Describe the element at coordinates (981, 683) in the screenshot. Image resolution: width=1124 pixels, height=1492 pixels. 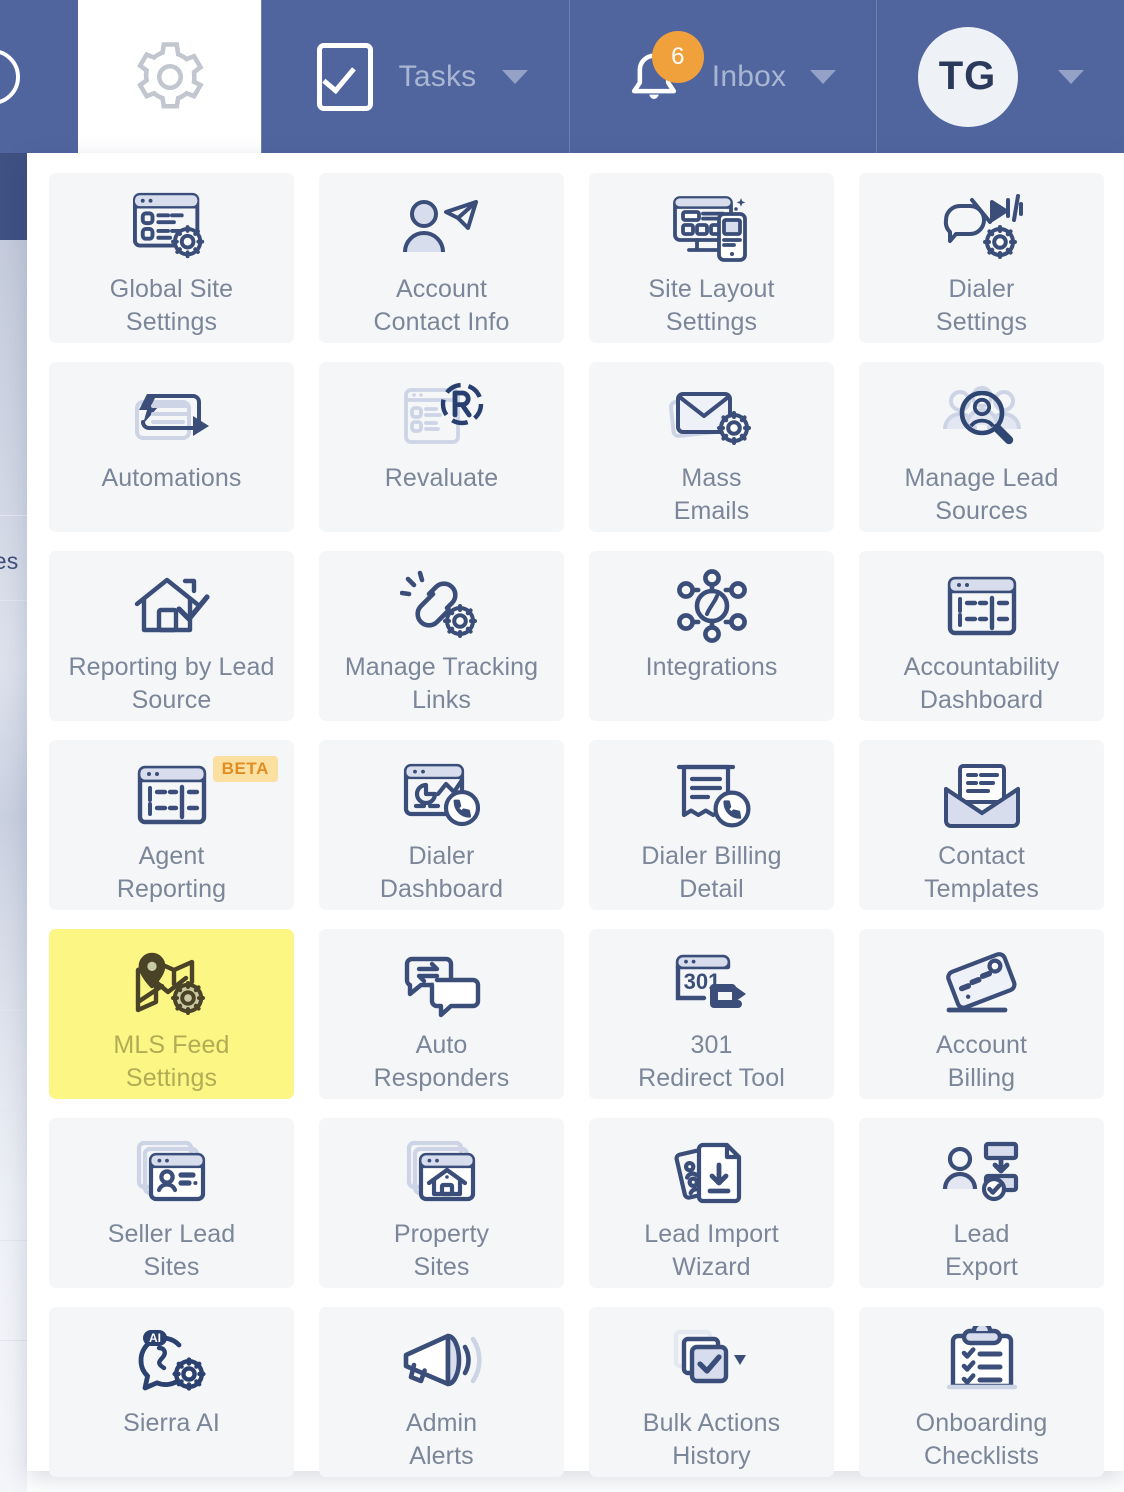
I see `menu-item-label: Accountability Dashboard` at that location.